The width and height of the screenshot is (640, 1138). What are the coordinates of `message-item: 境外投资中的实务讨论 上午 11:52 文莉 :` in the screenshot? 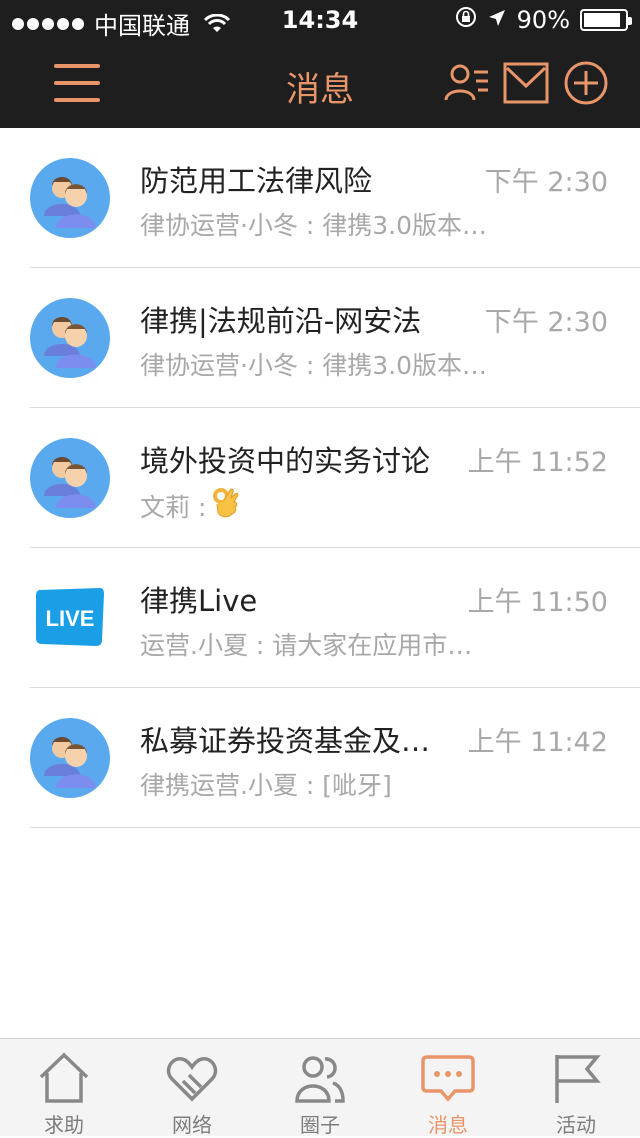 It's located at (320, 478).